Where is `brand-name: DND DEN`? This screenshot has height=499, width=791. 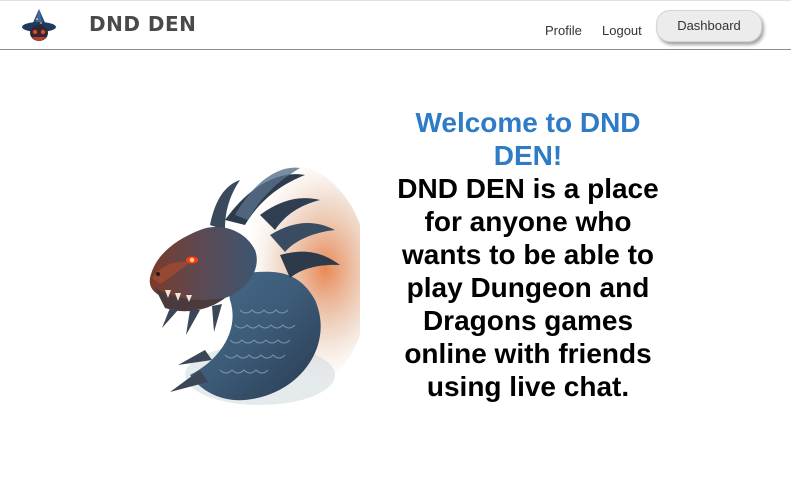
brand-name: DND DEN is located at coordinates (142, 24).